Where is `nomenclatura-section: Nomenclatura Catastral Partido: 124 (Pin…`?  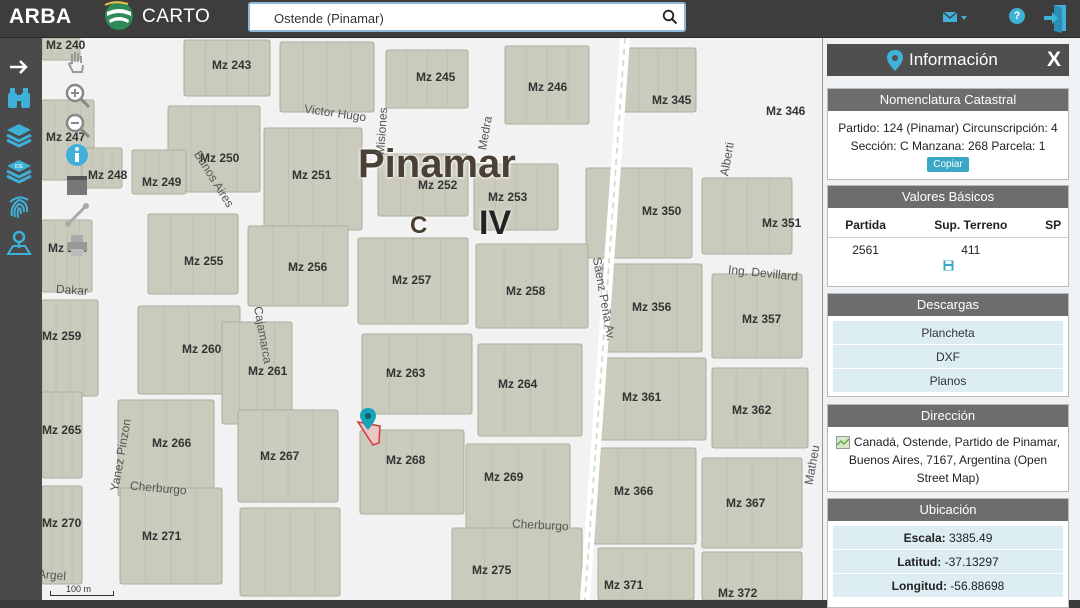 nomenclatura-section: Nomenclatura Catastral Partido: 124 (Pin… is located at coordinates (948, 134).